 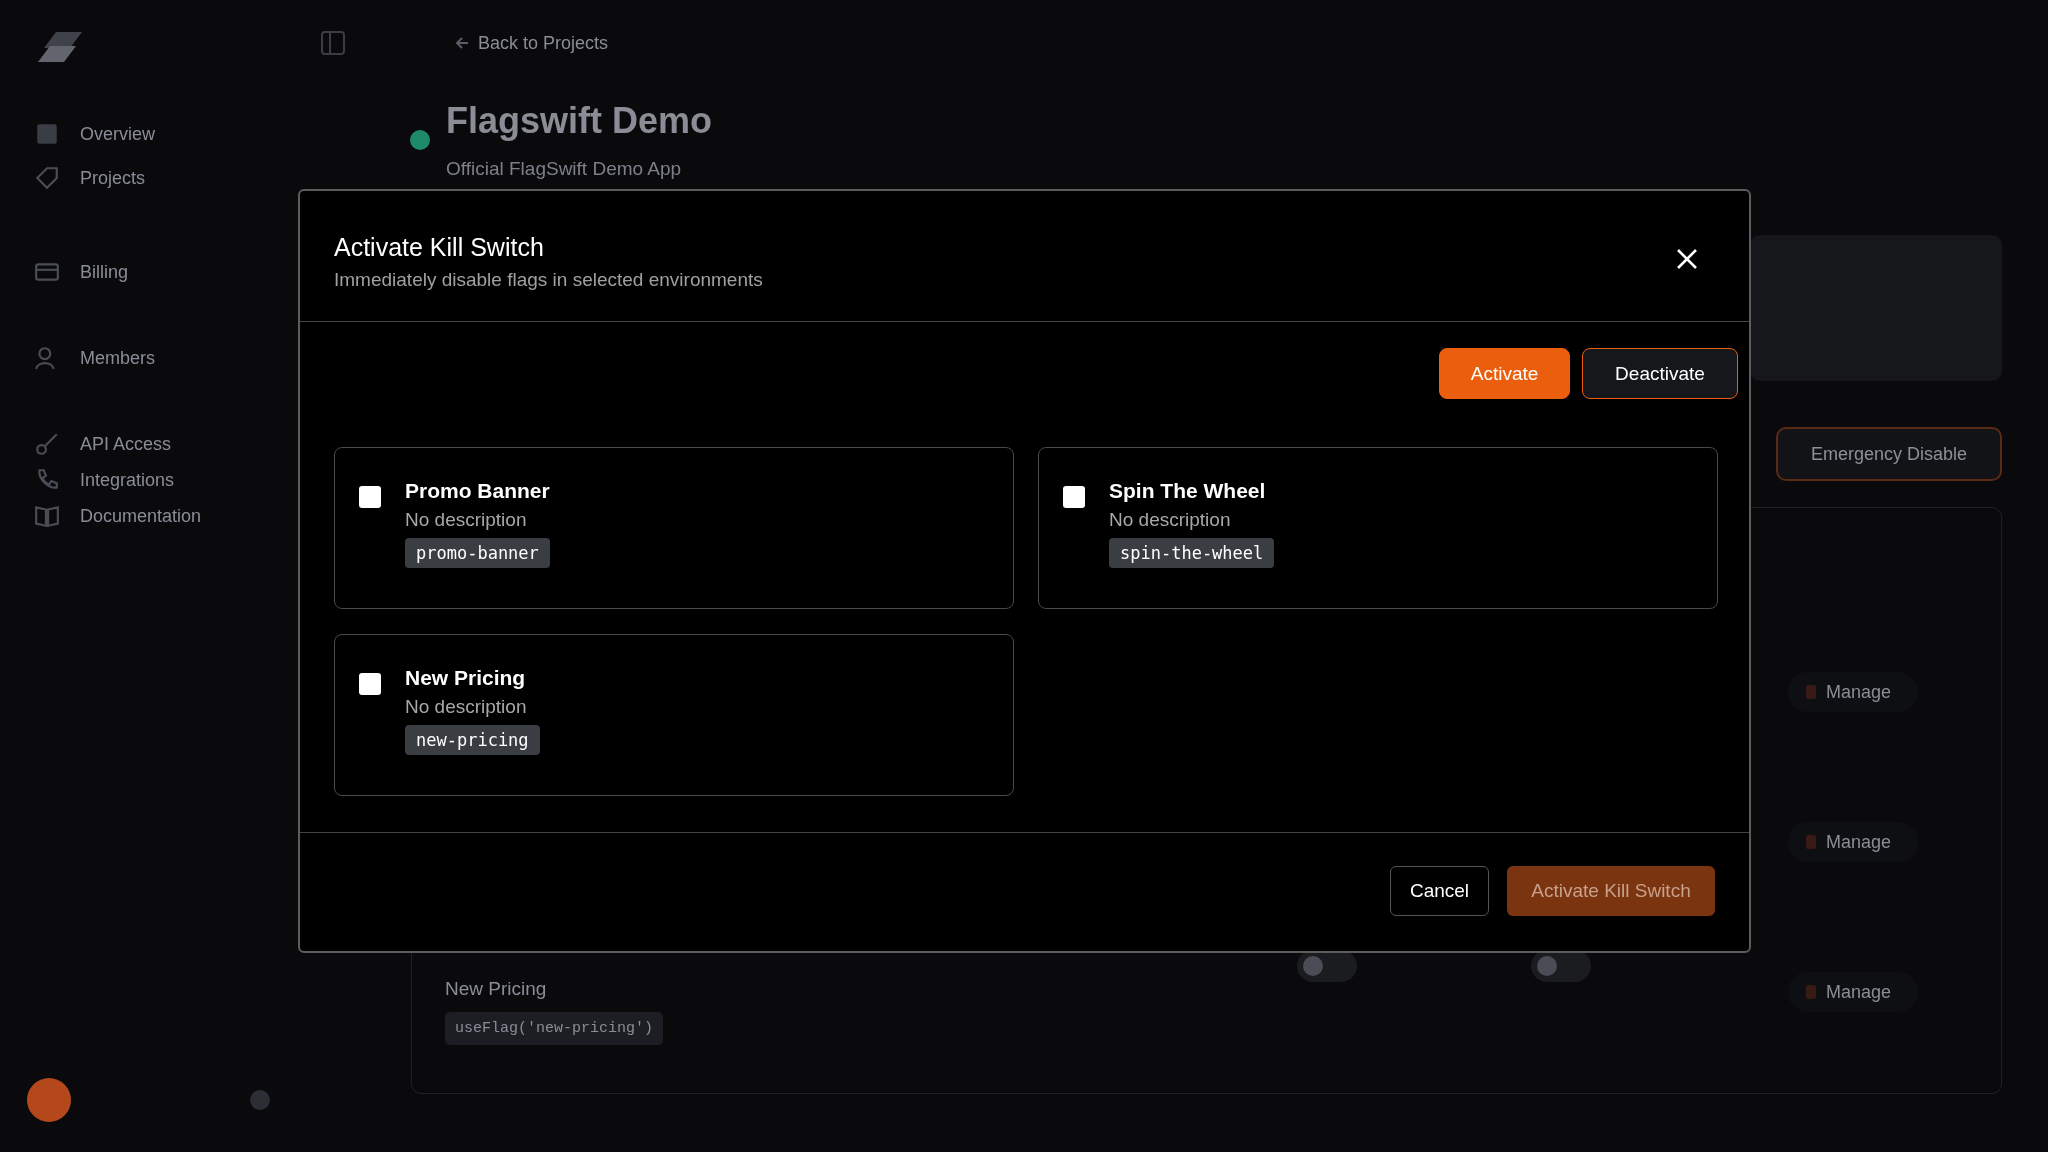 What do you see at coordinates (564, 169) in the screenshot?
I see `project-subtitle: Official FlagSwift Demo App` at bounding box center [564, 169].